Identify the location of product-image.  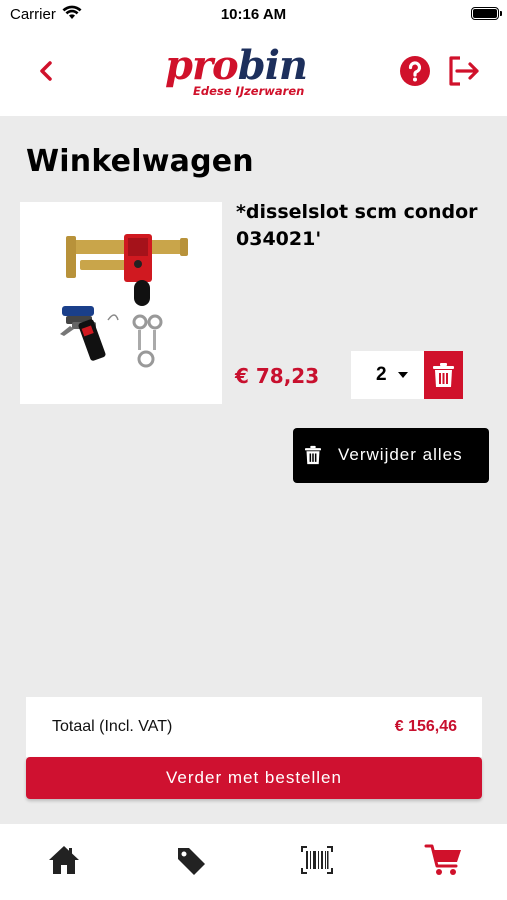
(121, 303).